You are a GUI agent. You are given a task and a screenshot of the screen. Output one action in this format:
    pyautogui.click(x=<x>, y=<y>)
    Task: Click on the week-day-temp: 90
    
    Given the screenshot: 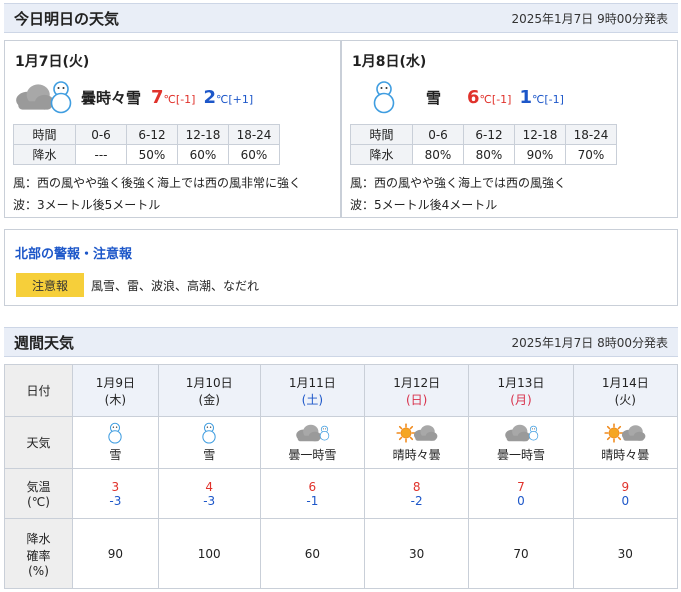 What is the action you would take?
    pyautogui.click(x=625, y=493)
    